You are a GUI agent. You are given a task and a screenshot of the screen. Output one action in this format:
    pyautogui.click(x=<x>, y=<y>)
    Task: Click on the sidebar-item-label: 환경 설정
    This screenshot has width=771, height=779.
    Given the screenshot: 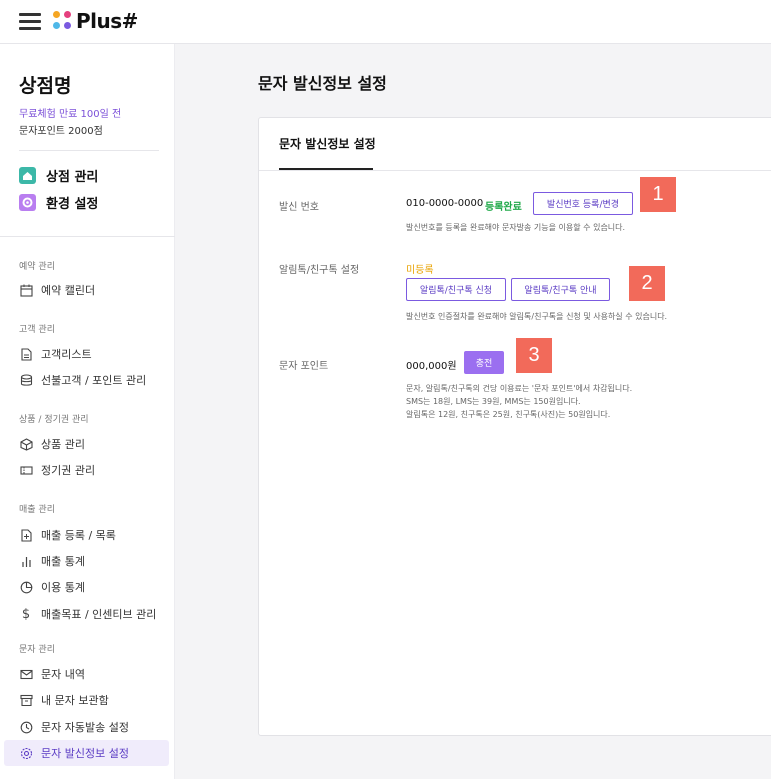 What is the action you would take?
    pyautogui.click(x=72, y=204)
    